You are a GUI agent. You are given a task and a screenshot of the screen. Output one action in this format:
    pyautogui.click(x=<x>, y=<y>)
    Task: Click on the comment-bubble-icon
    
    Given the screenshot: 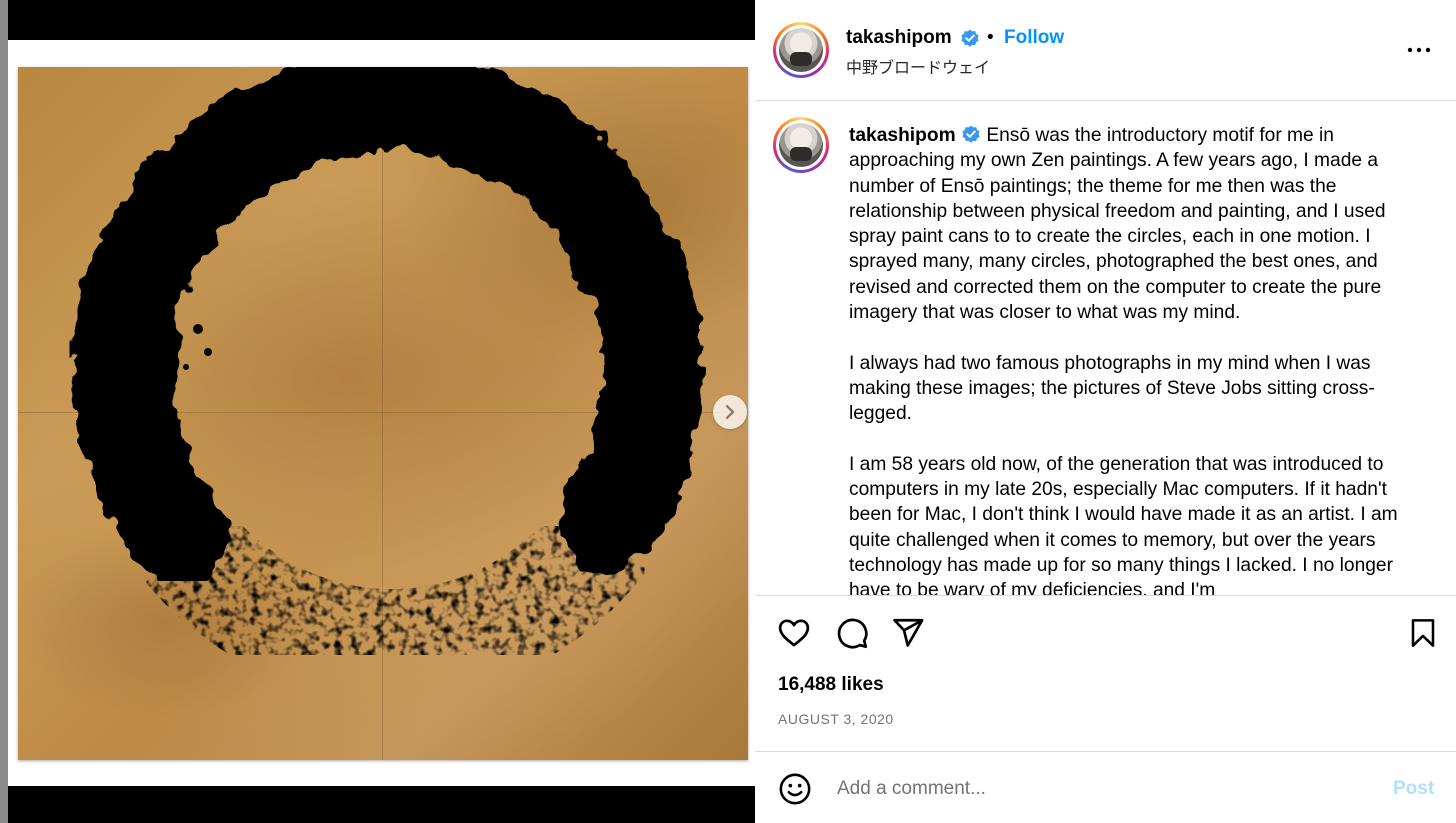 What is the action you would take?
    pyautogui.click(x=852, y=633)
    